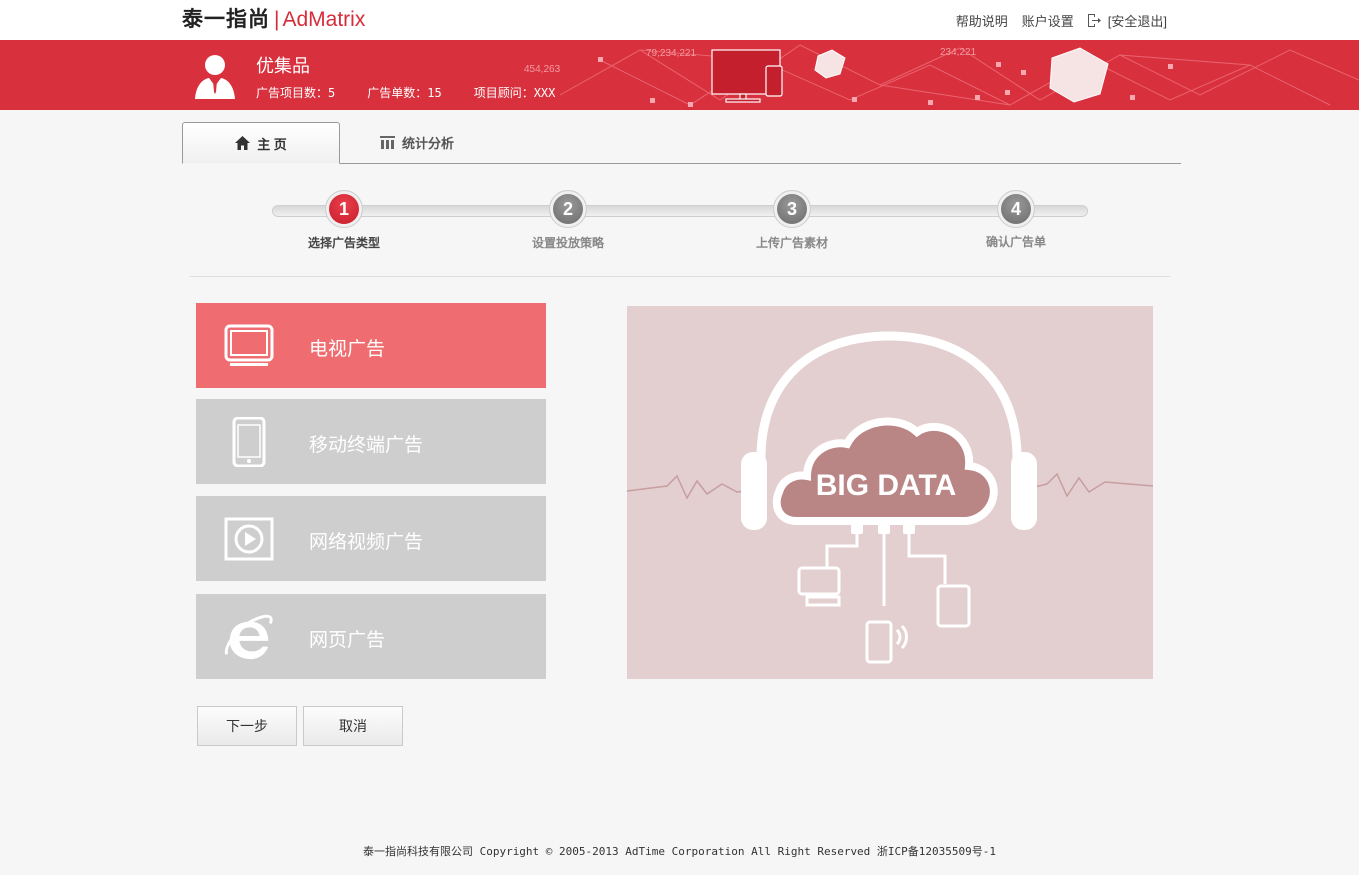 The height and width of the screenshot is (875, 1359). What do you see at coordinates (671, 53) in the screenshot?
I see `banner-deco-number: 79,234,221` at bounding box center [671, 53].